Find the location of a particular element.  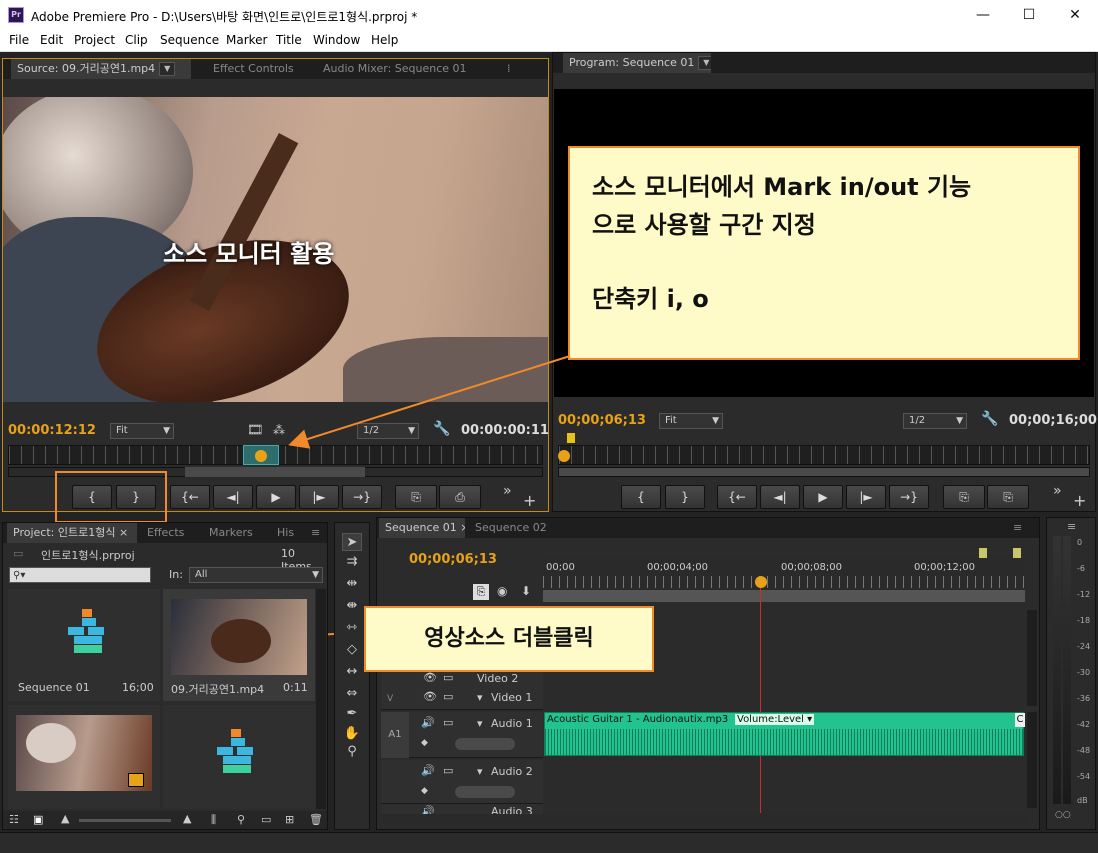

selection-tool-icon: ➤ is located at coordinates (352, 542).